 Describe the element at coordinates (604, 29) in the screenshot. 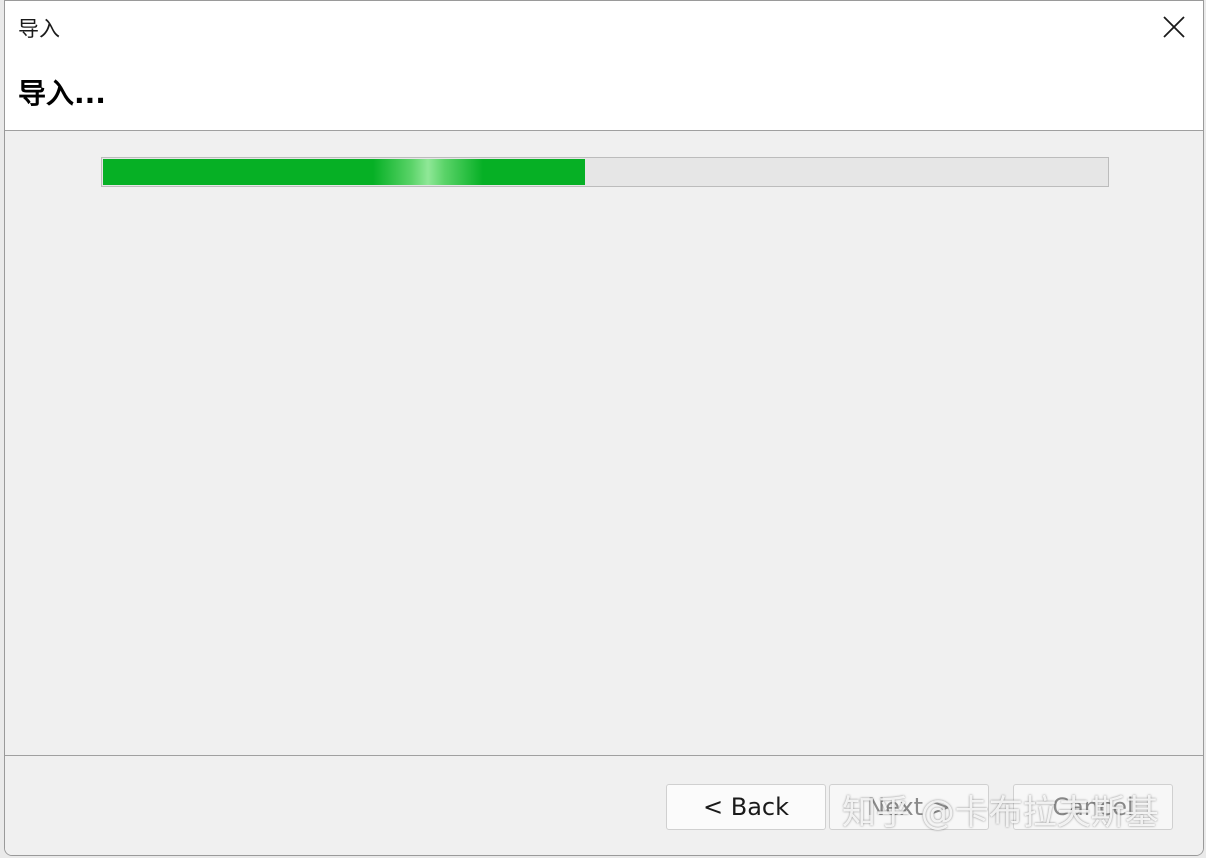

I see `title-bar: 导入` at that location.